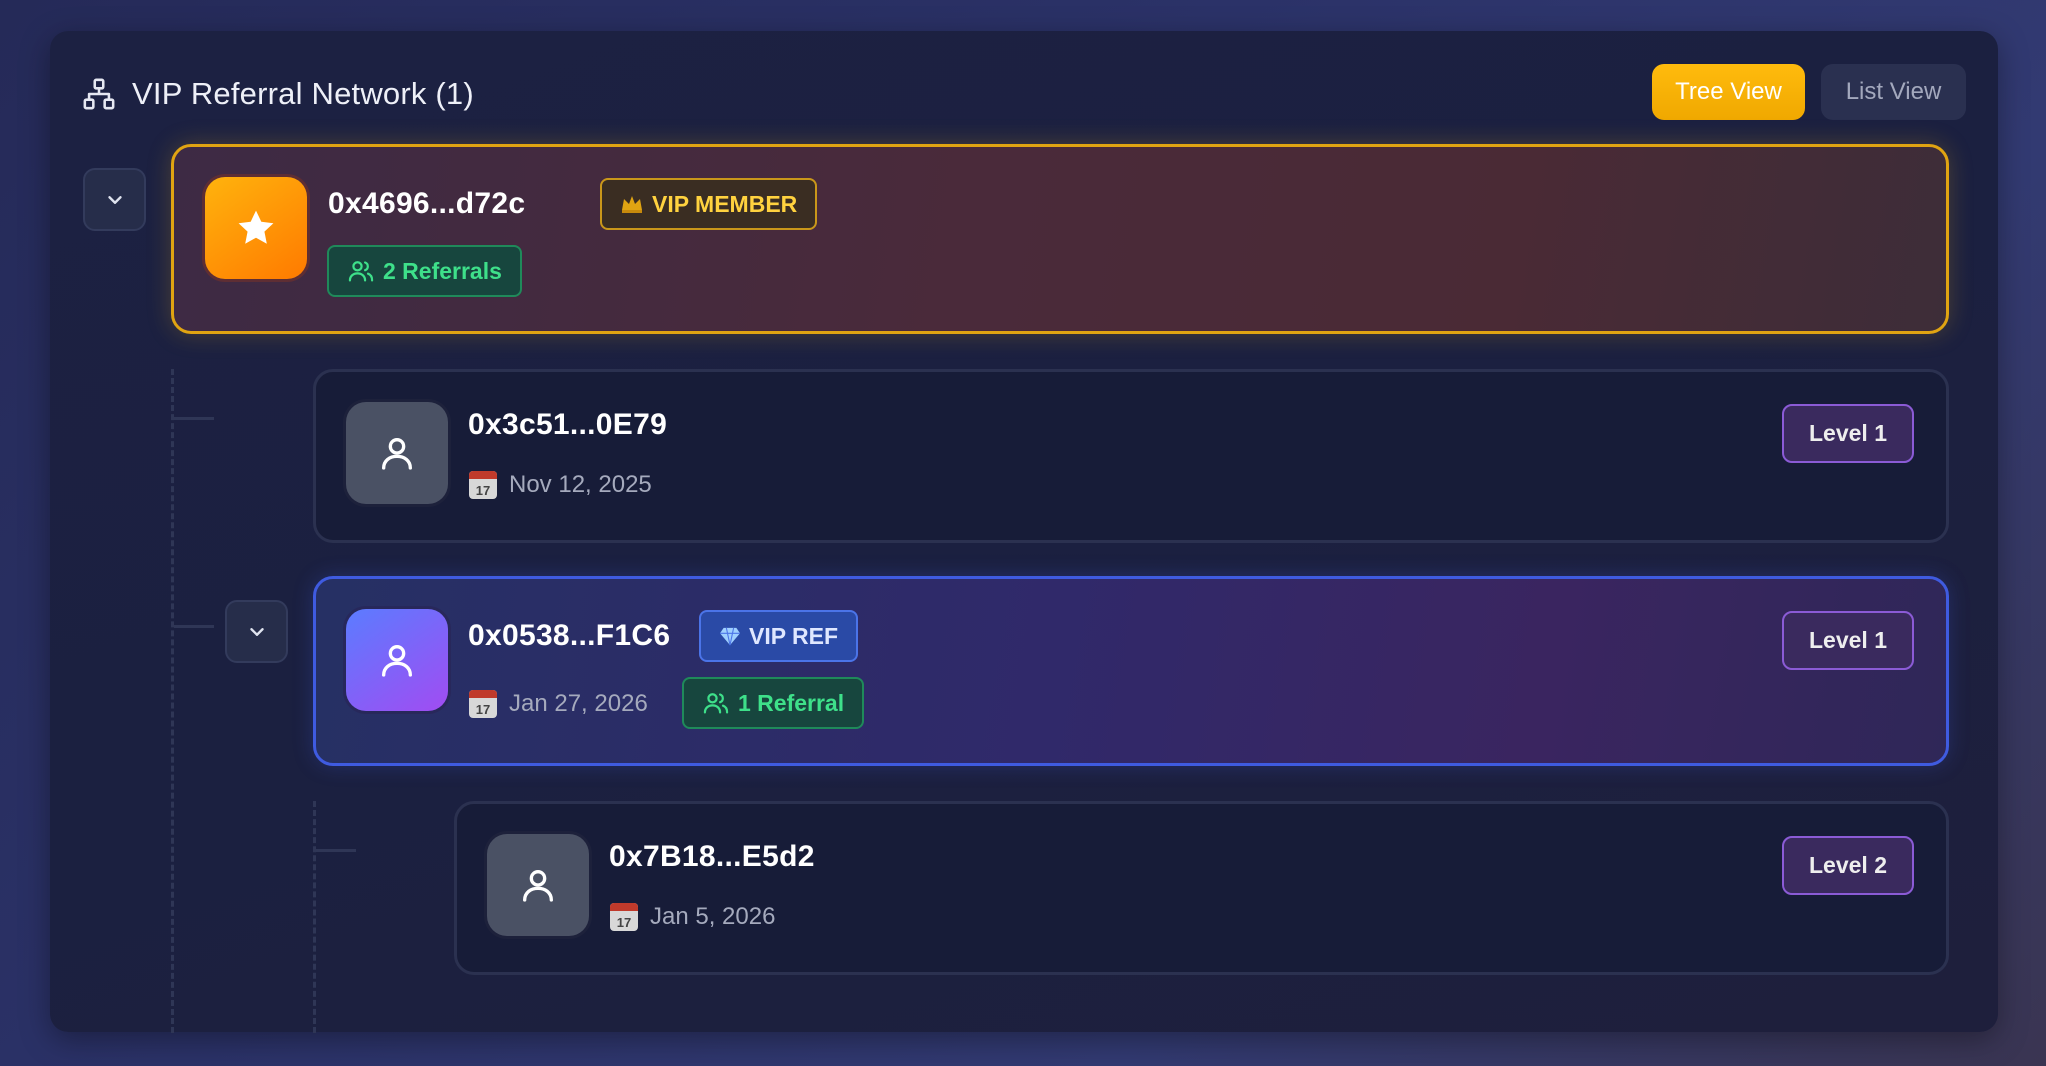 Image resolution: width=2046 pixels, height=1066 pixels. Describe the element at coordinates (1728, 92) in the screenshot. I see `tree-view-button: Tree View` at that location.